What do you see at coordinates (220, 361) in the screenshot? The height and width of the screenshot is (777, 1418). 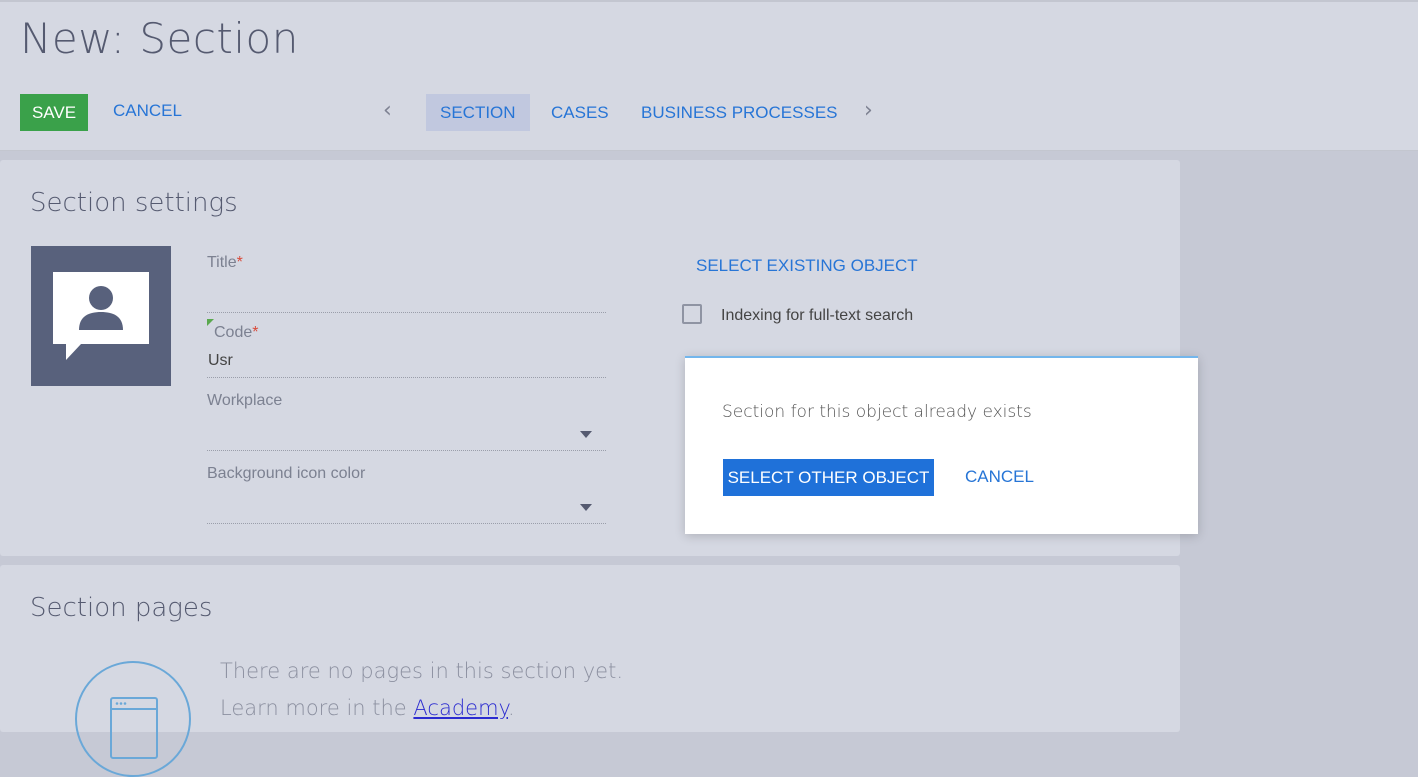 I see `code-input: Usr` at bounding box center [220, 361].